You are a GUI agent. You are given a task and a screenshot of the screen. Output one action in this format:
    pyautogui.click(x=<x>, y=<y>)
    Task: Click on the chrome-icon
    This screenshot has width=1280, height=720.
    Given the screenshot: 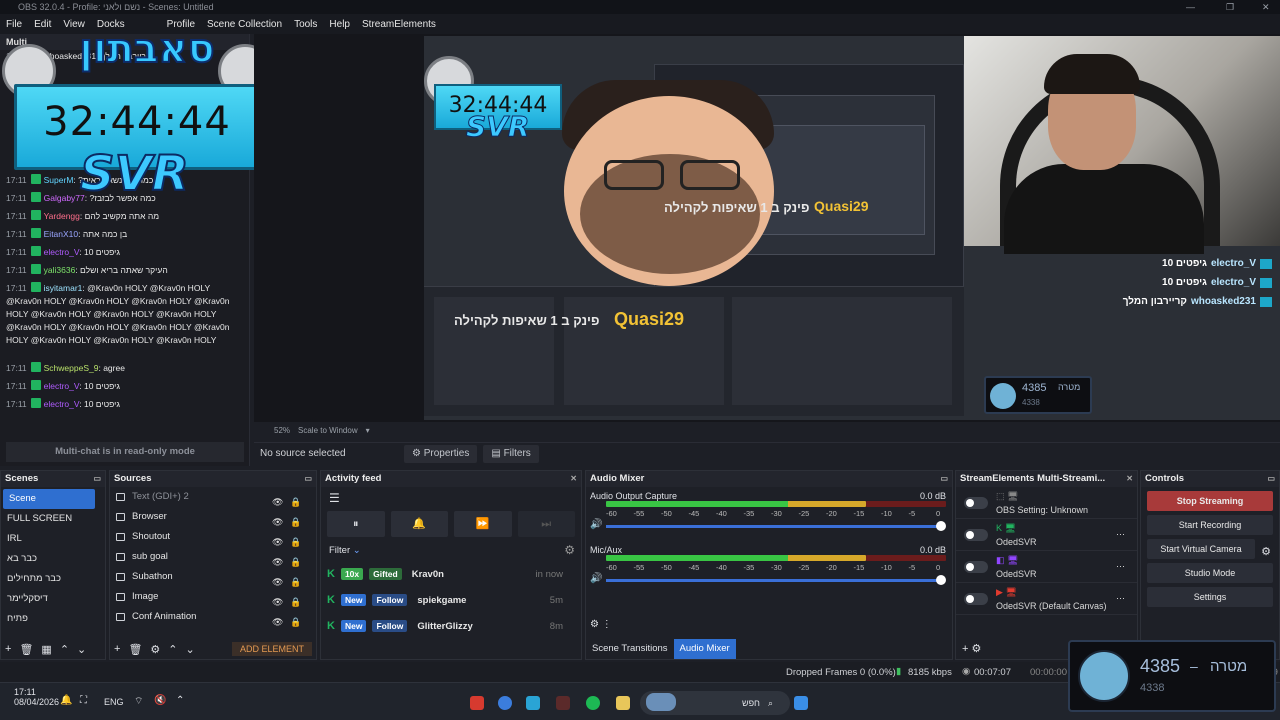 What is the action you would take?
    pyautogui.click(x=505, y=703)
    